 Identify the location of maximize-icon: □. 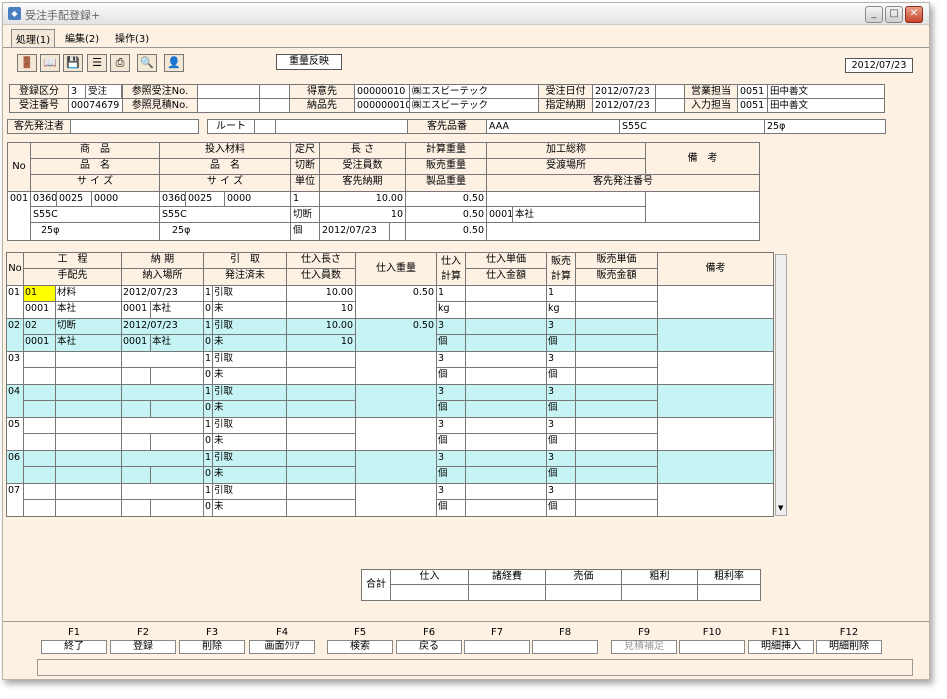
(894, 14).